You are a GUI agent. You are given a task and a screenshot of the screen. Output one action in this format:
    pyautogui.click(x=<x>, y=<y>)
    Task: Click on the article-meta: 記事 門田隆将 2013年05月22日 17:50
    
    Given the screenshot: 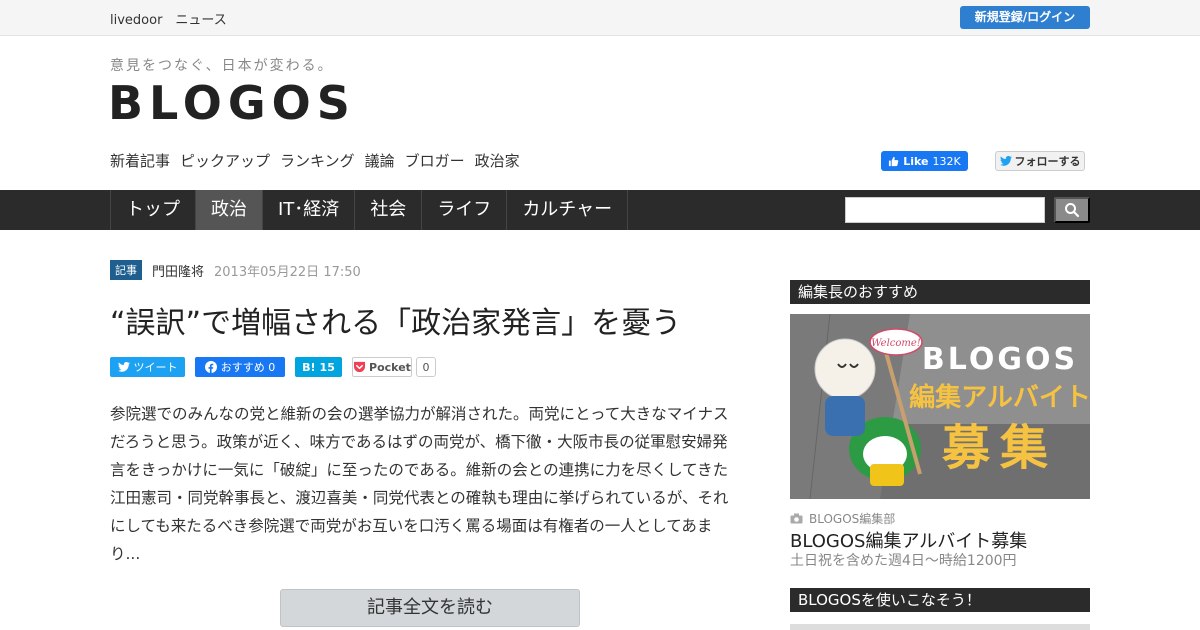 What is the action you would take?
    pyautogui.click(x=235, y=270)
    